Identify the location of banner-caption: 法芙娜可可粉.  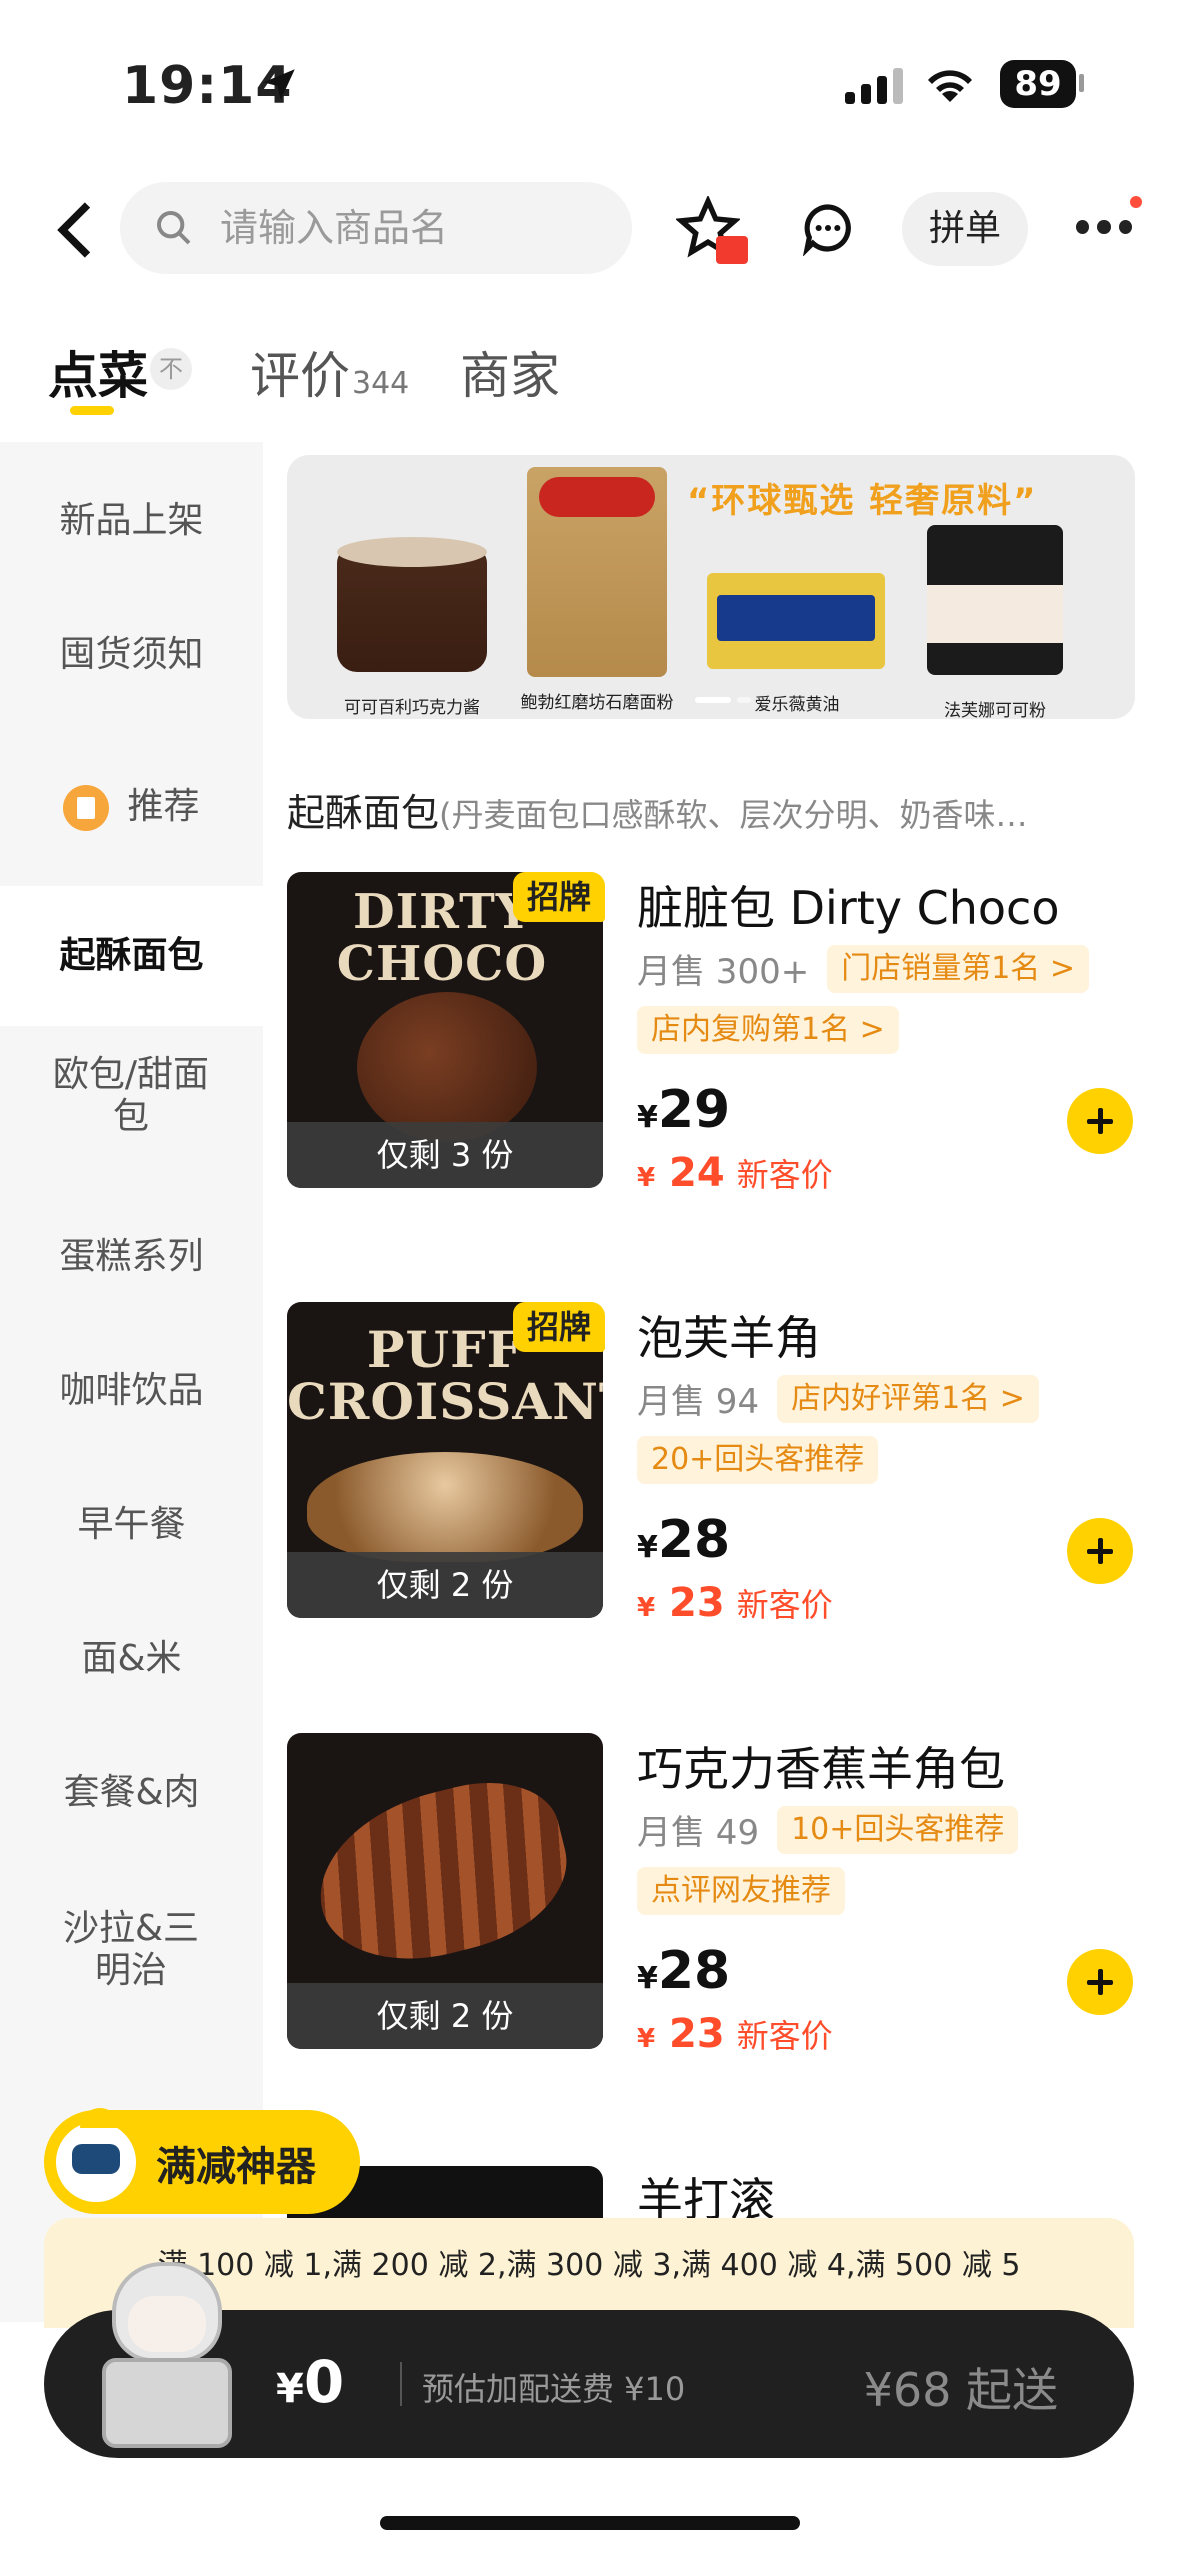
(995, 710).